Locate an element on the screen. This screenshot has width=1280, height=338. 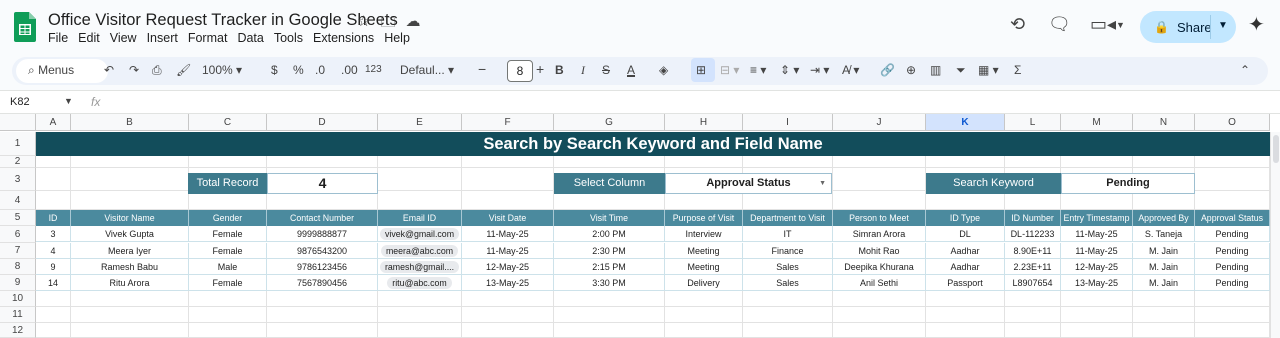
row-header-6: 6 is located at coordinates (18, 234).